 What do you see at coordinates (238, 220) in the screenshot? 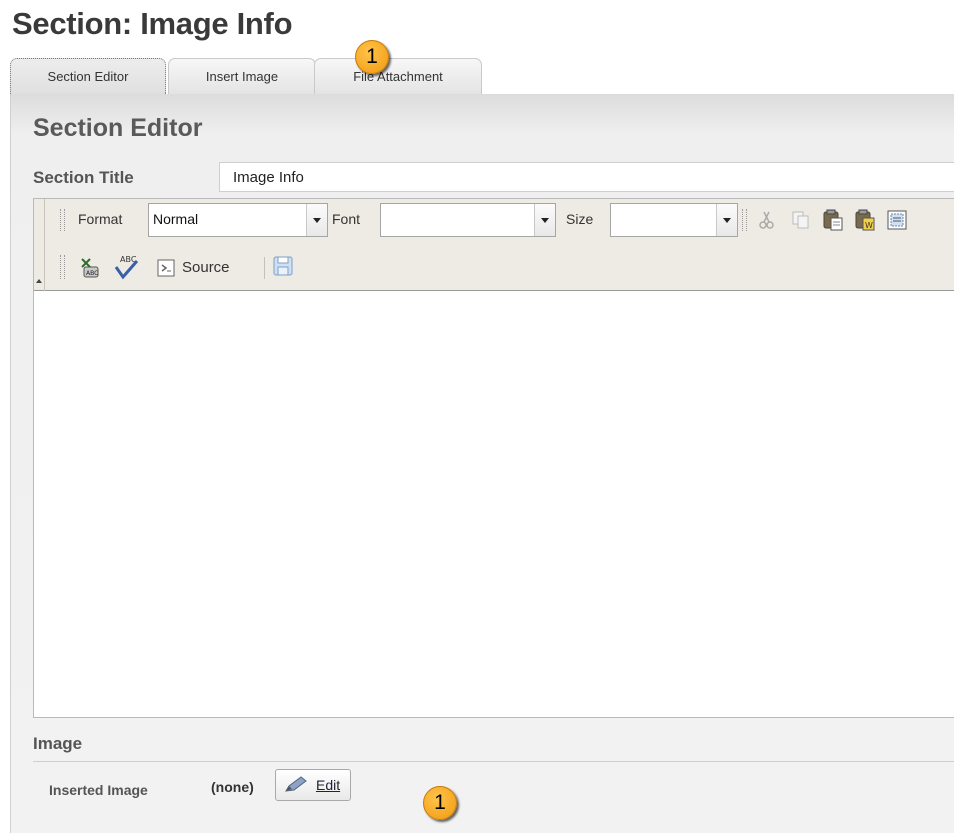
I see `format-select: Normal` at bounding box center [238, 220].